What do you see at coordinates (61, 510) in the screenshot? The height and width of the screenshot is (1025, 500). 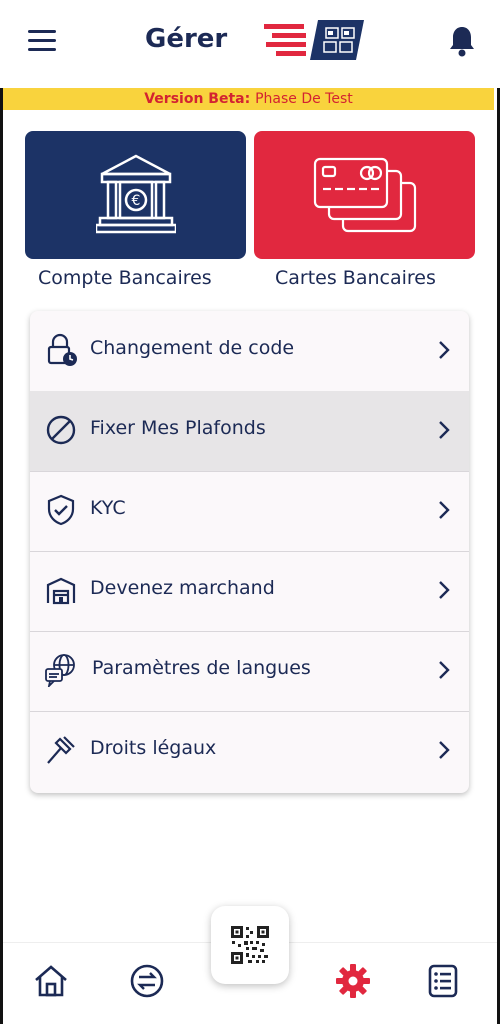 I see `shield-check-icon` at bounding box center [61, 510].